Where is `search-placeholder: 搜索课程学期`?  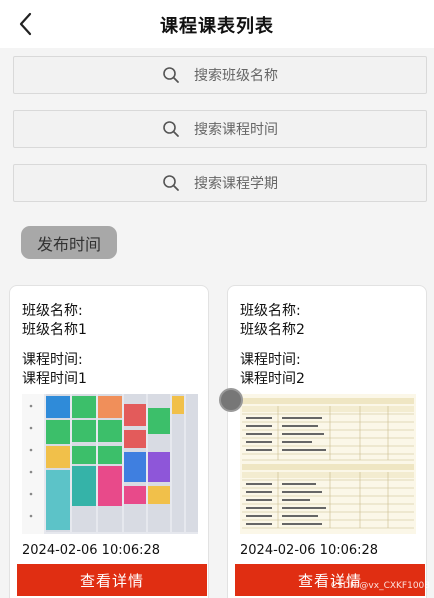 search-placeholder: 搜索课程学期 is located at coordinates (236, 184).